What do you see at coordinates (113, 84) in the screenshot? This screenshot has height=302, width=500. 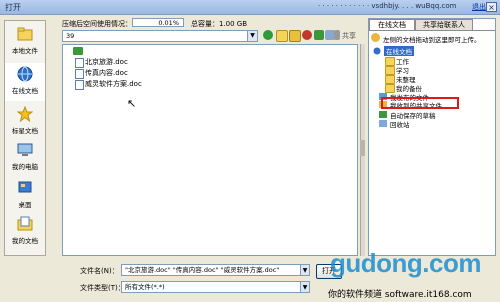 I see `file-name: 威灵软件方案.doc` at bounding box center [113, 84].